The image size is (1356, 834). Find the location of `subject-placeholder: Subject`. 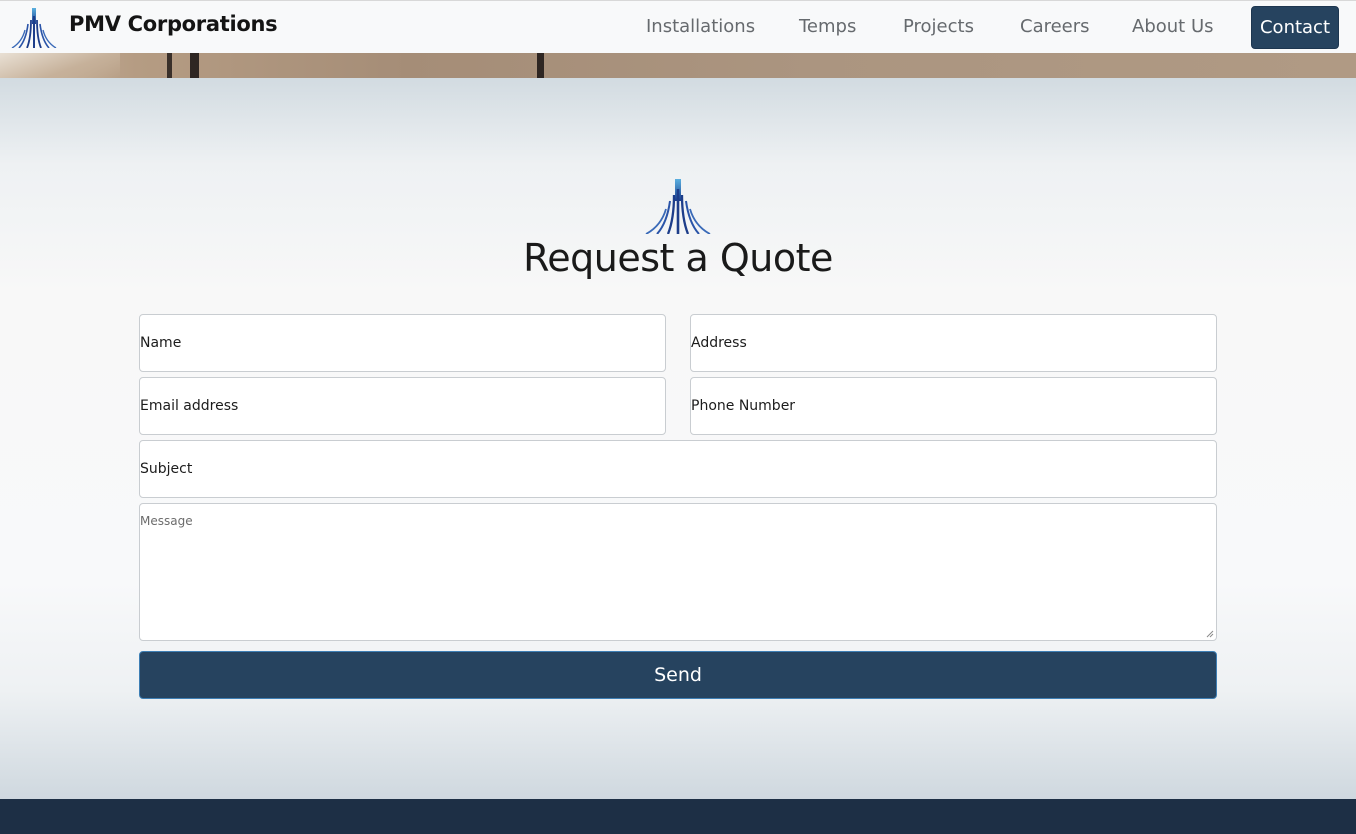

subject-placeholder: Subject is located at coordinates (166, 469).